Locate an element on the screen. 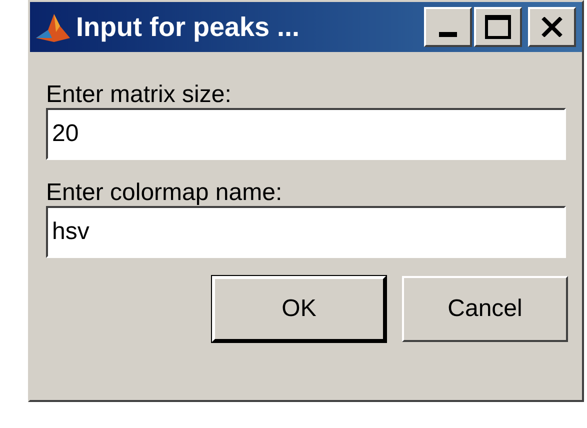  minimize-button is located at coordinates (448, 27).